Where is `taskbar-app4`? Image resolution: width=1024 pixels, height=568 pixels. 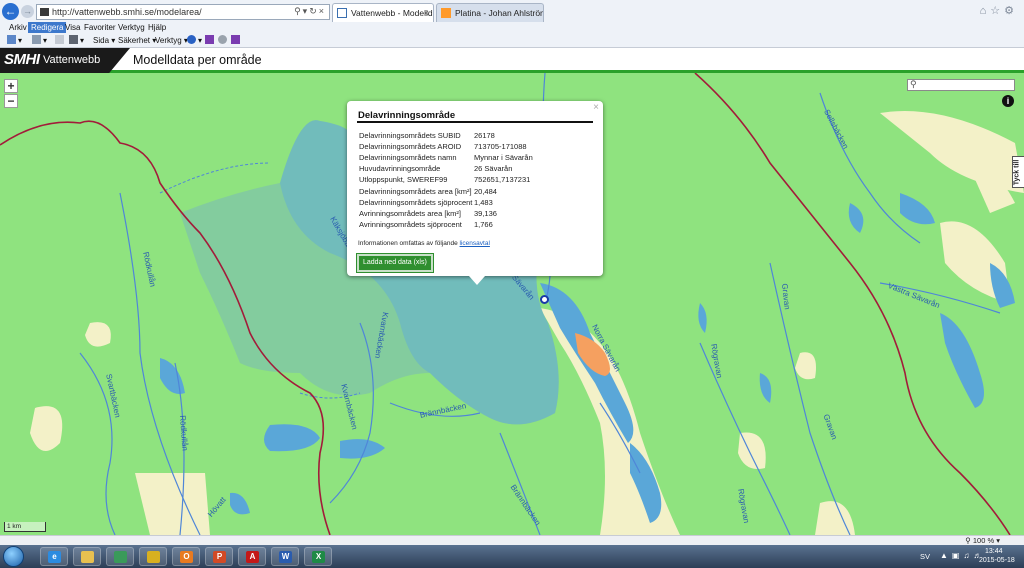 taskbar-app4 is located at coordinates (153, 556).